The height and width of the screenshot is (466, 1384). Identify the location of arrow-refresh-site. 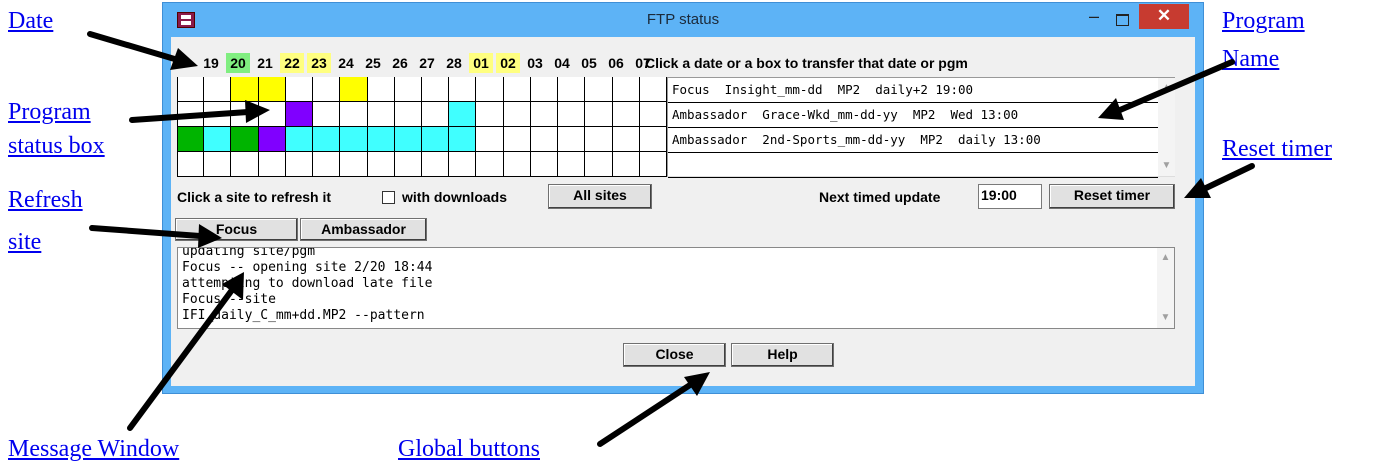
(146, 232).